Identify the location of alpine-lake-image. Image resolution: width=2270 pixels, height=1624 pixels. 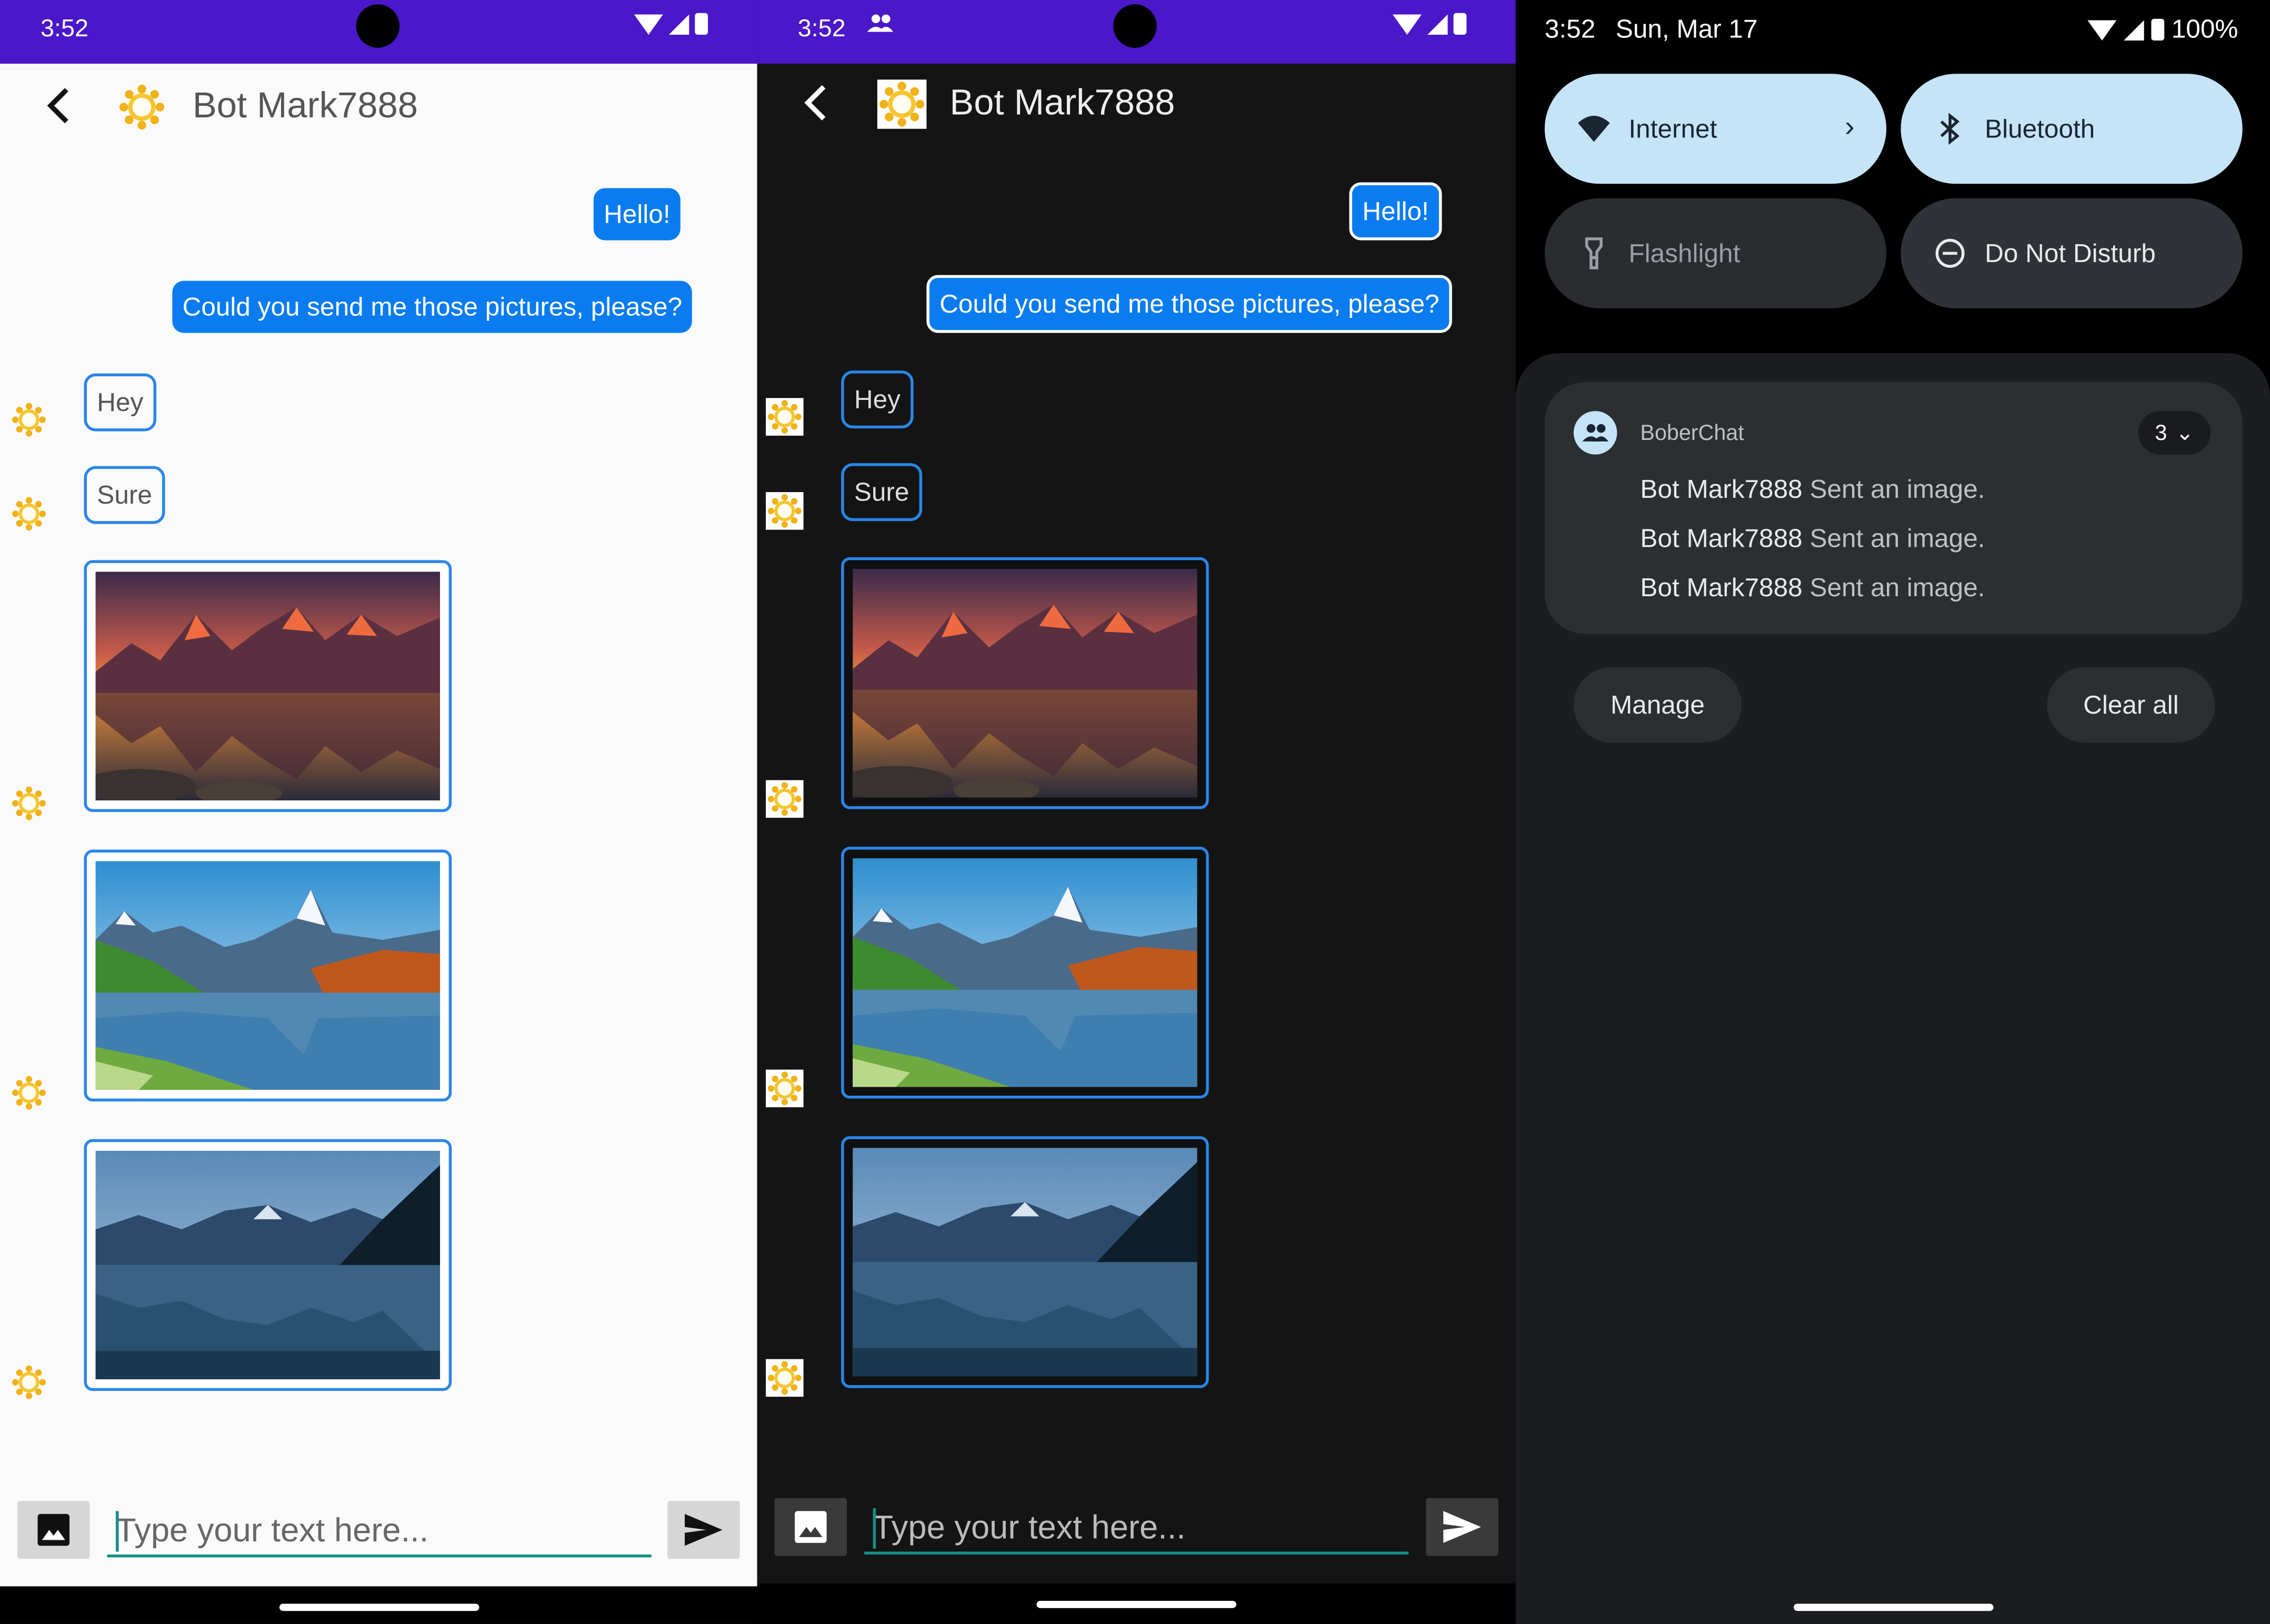
(268, 975).